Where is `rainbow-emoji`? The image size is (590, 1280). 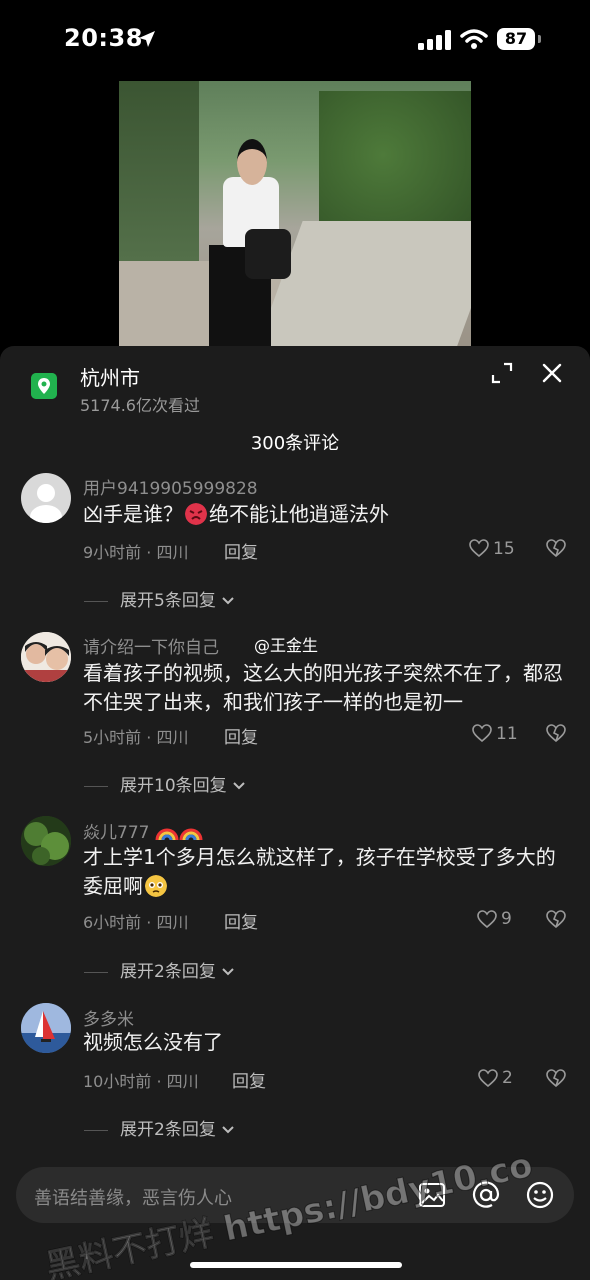
rainbow-emoji is located at coordinates (179, 834).